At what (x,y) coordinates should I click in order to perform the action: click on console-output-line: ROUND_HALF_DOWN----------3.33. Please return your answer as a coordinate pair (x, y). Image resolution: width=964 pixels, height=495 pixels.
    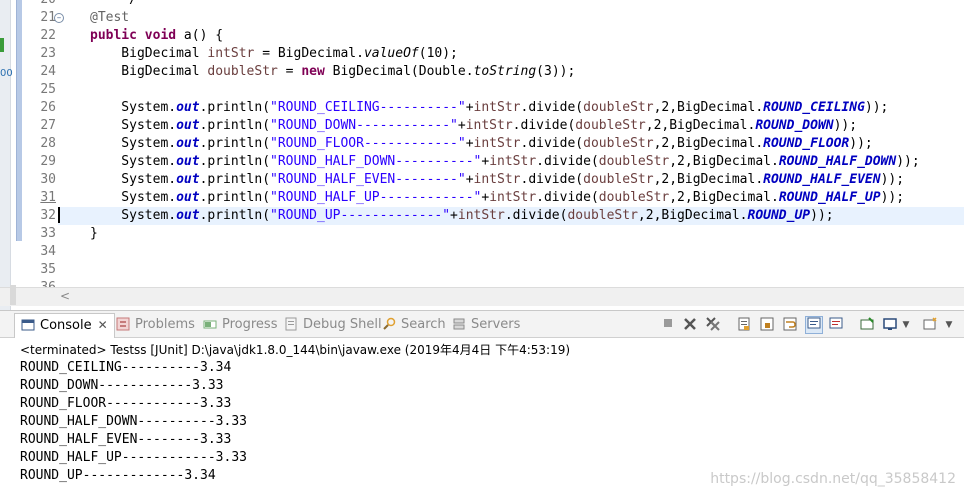
    Looking at the image, I should click on (133, 421).